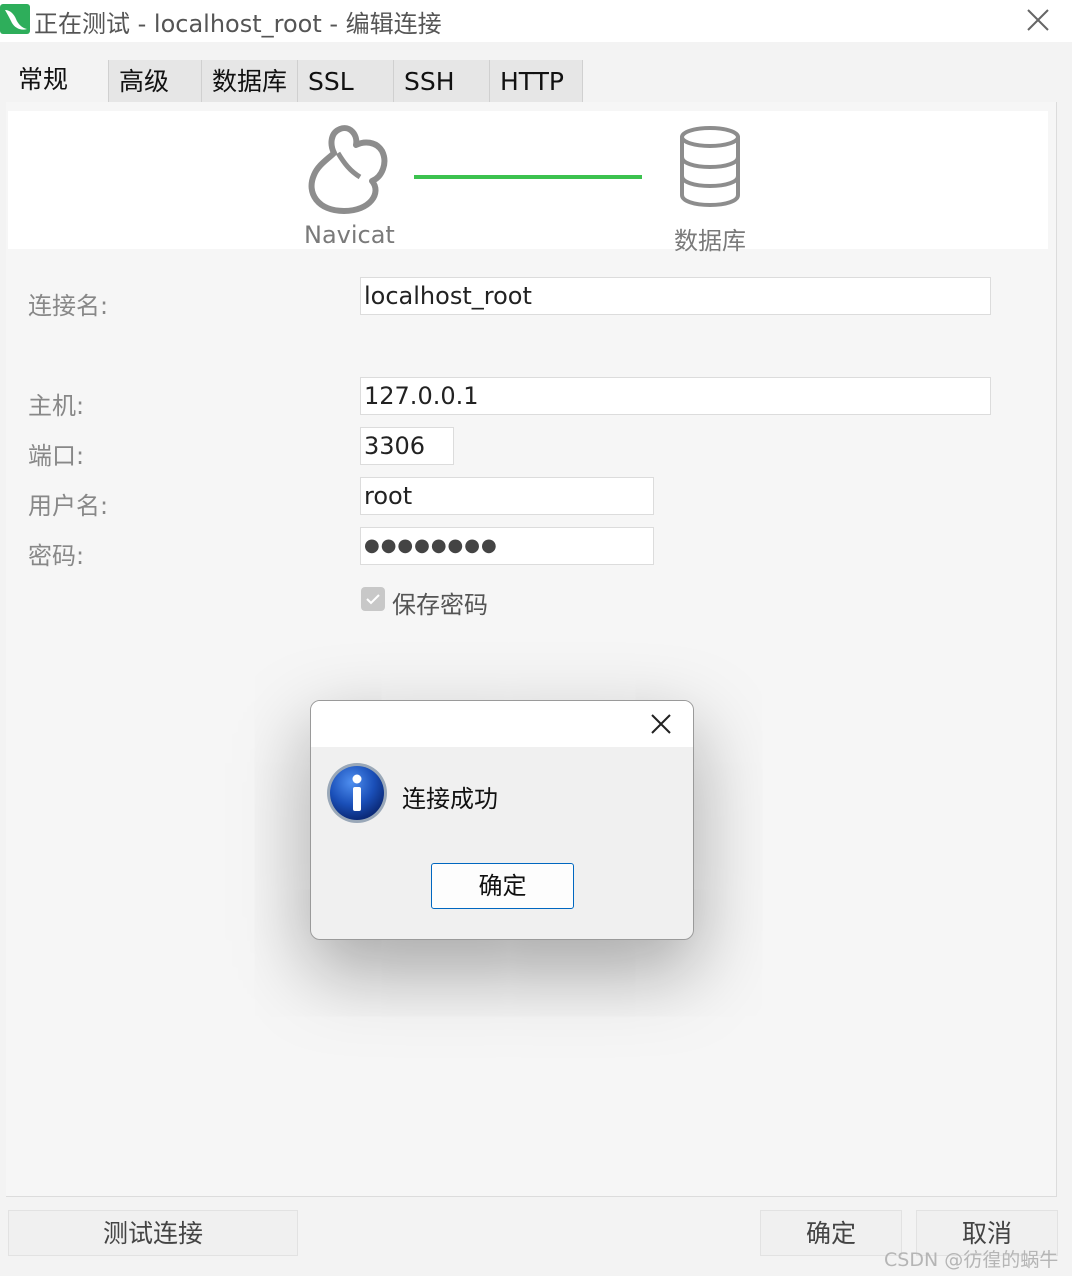 The width and height of the screenshot is (1072, 1276). I want to click on test-connection-button: 测试连接, so click(153, 1233).